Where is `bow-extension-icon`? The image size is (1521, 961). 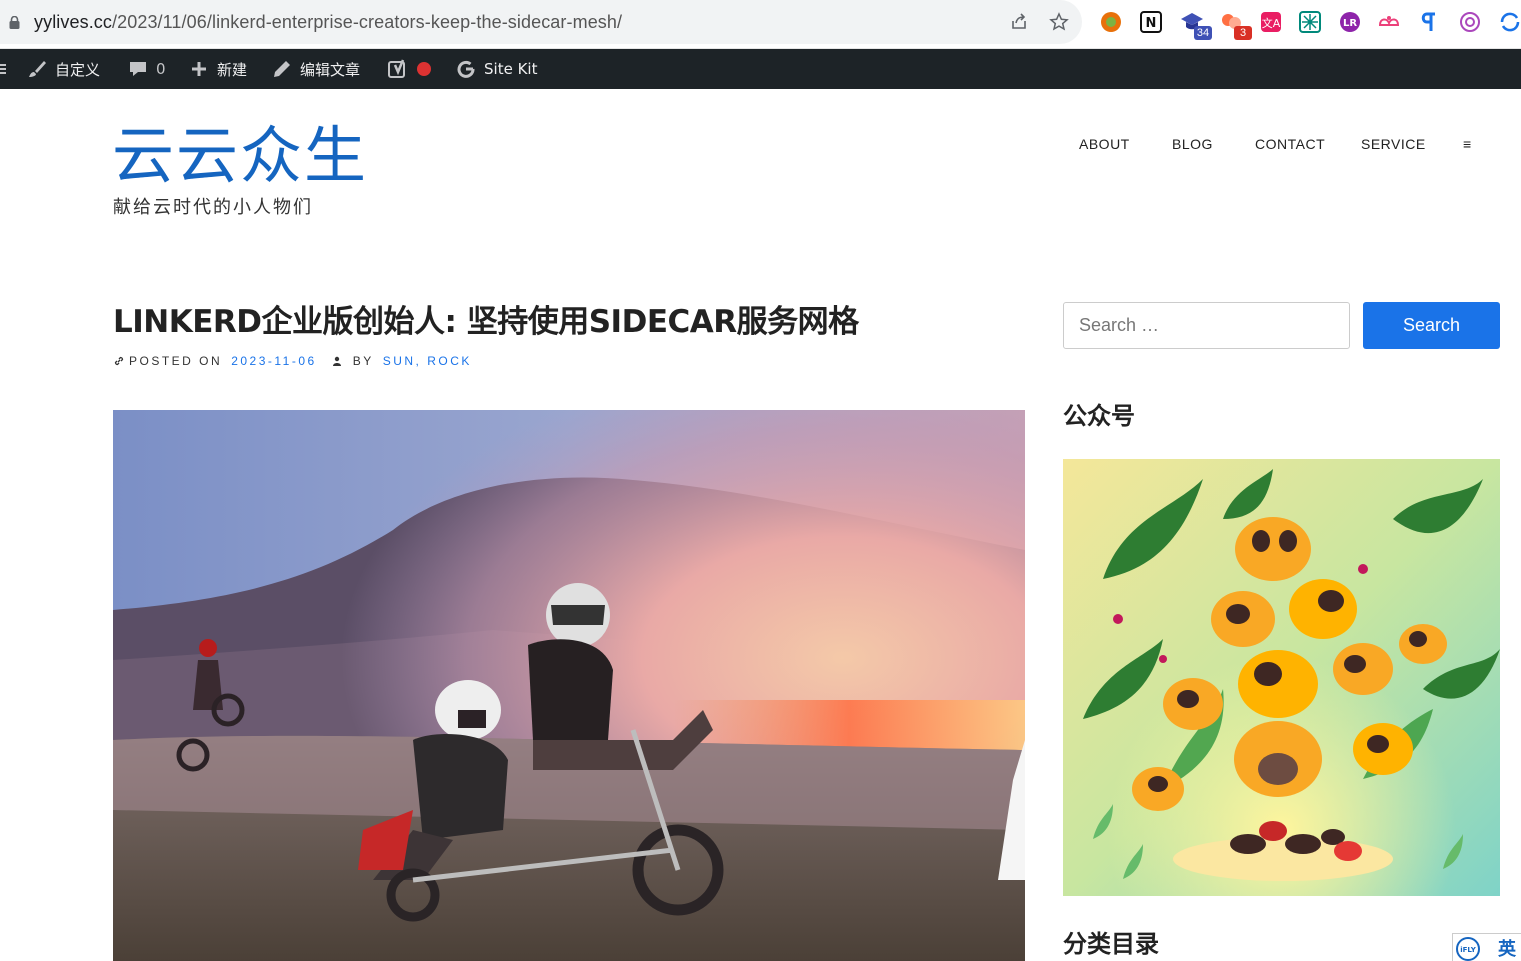
bow-extension-icon is located at coordinates (1389, 22).